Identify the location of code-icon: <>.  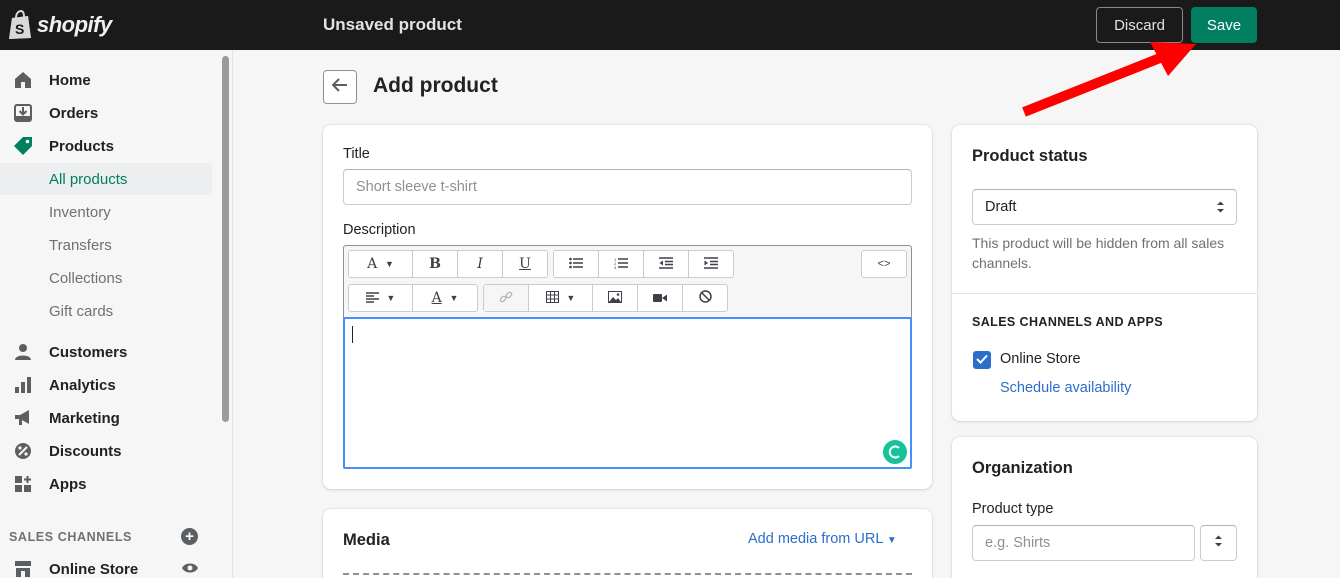
(884, 264).